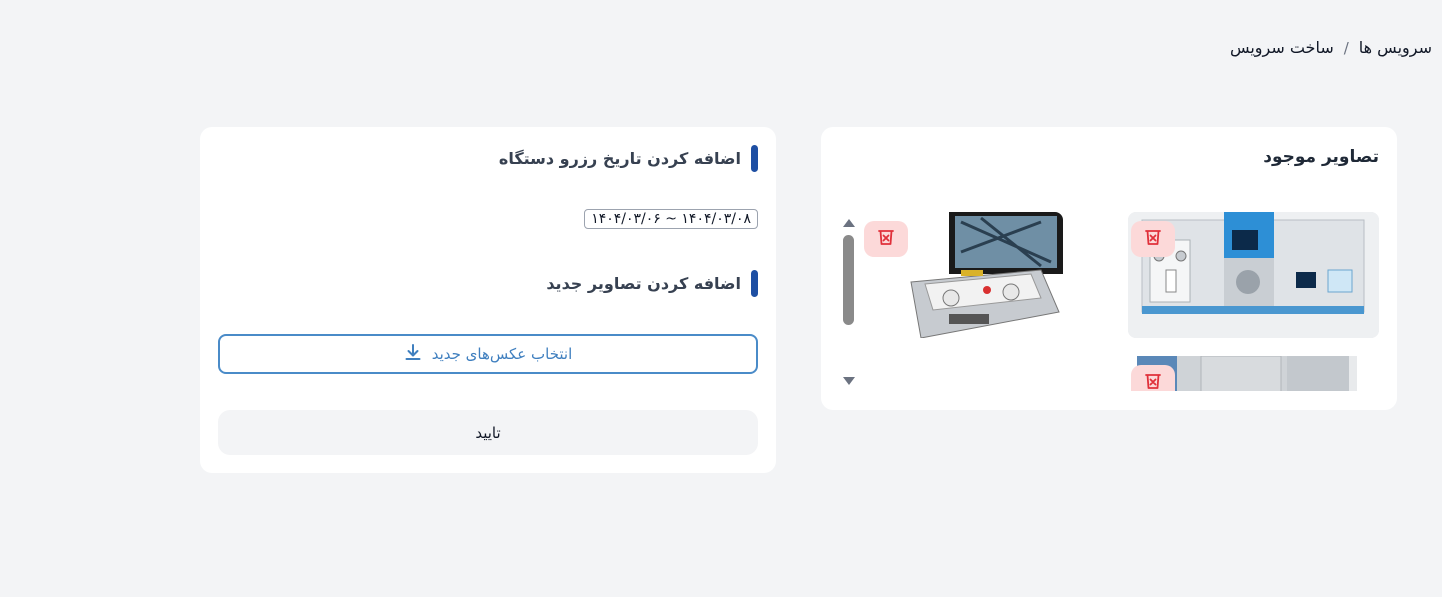 Image resolution: width=1442 pixels, height=597 pixels. What do you see at coordinates (619, 158) in the screenshot?
I see `reservation-title-text: اضافه کردن تاریخ رزرو دستگاه` at bounding box center [619, 158].